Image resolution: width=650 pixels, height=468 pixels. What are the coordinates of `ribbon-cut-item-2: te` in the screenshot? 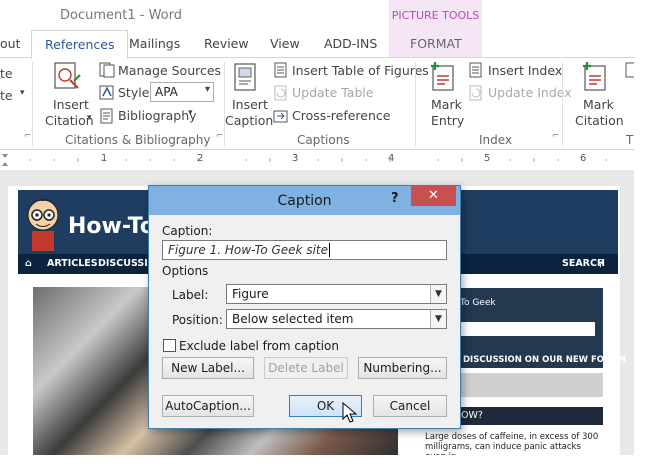 It's located at (6, 95).